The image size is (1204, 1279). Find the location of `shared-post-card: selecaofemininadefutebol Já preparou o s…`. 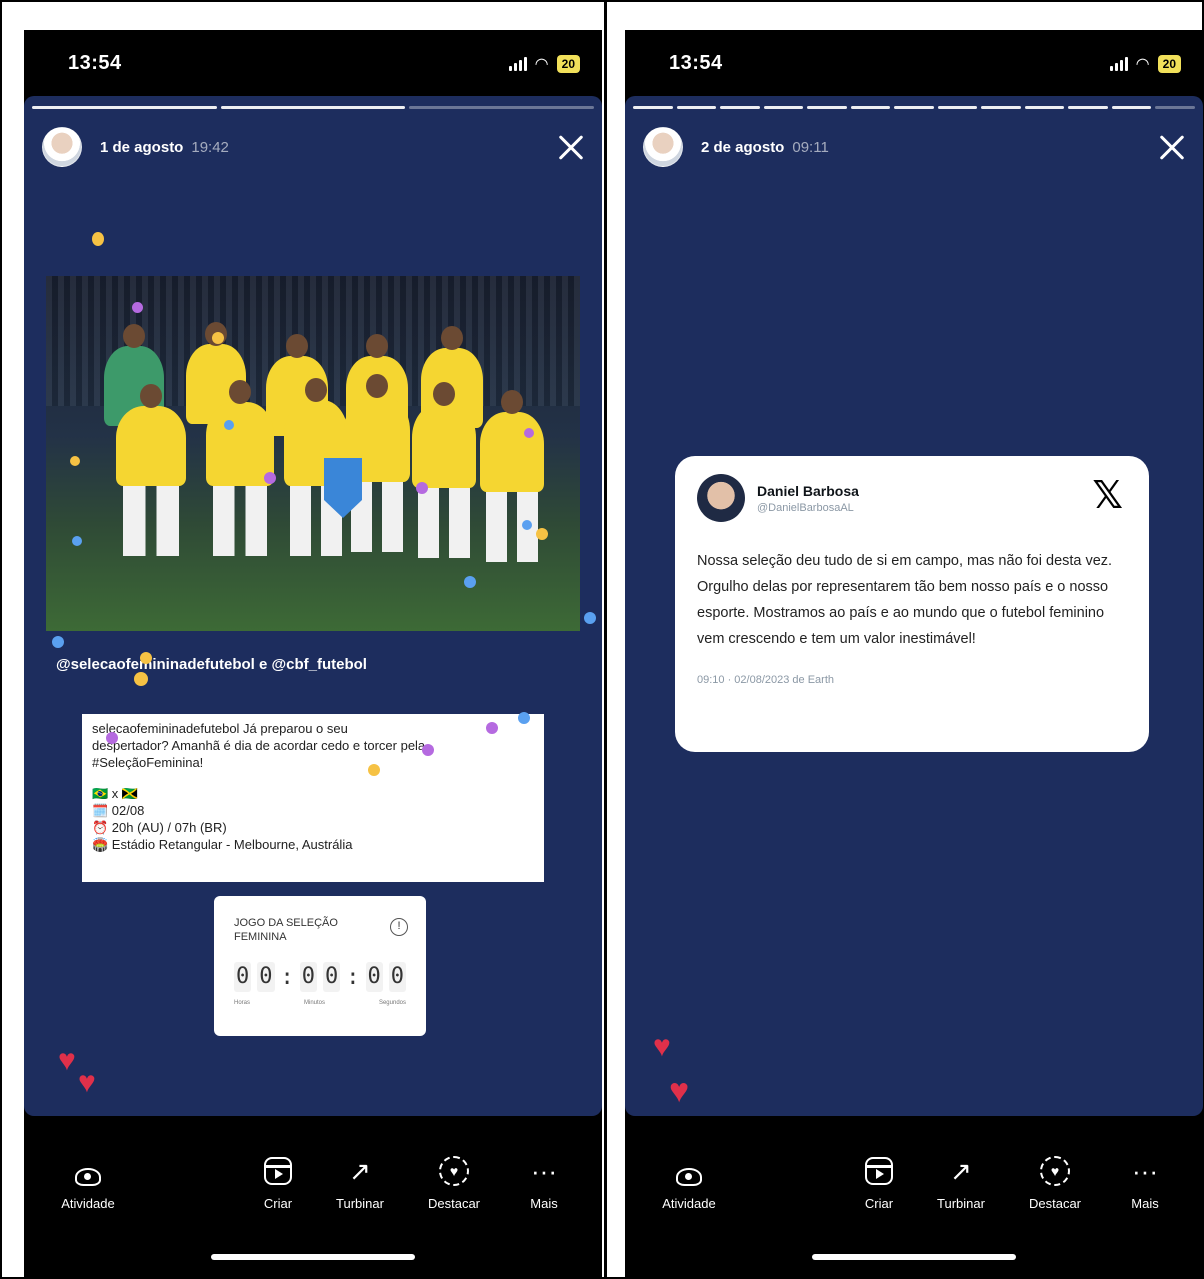

shared-post-card: selecaofemininadefutebol Já preparou o s… is located at coordinates (313, 798).